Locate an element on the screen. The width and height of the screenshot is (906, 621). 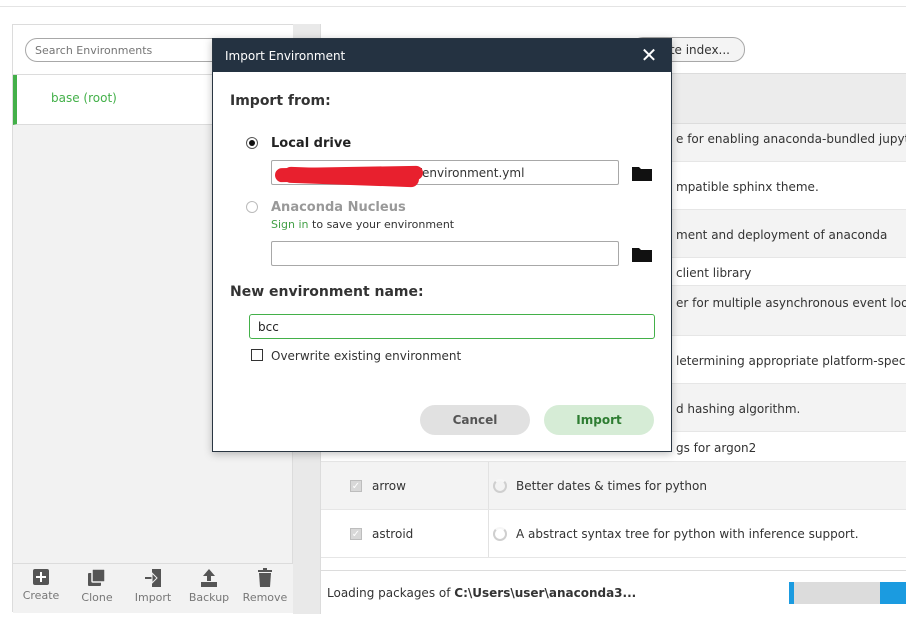
plus-square-icon is located at coordinates (41, 577).